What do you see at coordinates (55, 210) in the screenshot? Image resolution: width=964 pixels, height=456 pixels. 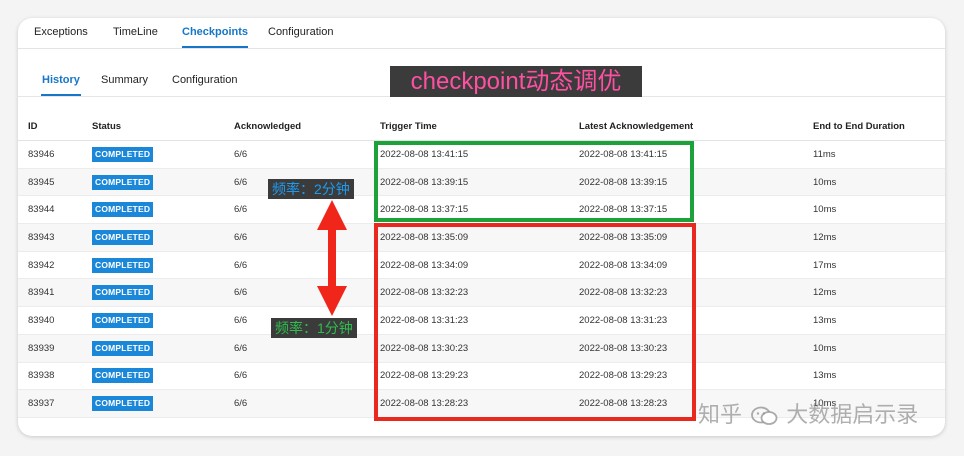 I see `cell-id: 83944` at bounding box center [55, 210].